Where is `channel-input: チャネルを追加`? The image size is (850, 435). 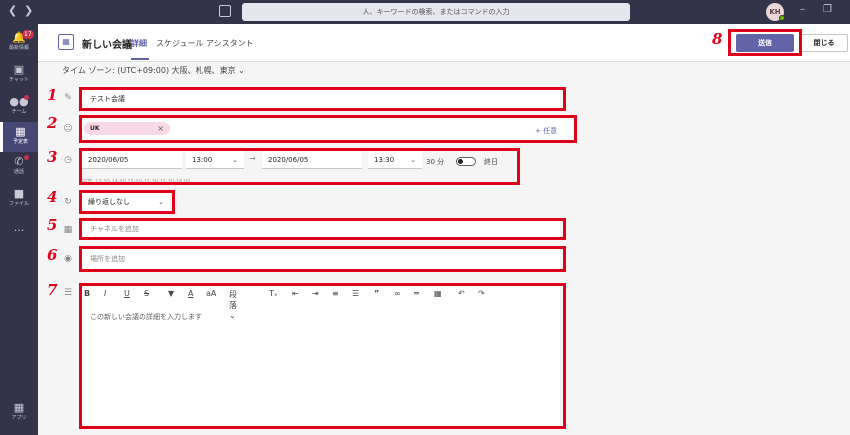
channel-input: チャネルを追加 is located at coordinates (321, 229).